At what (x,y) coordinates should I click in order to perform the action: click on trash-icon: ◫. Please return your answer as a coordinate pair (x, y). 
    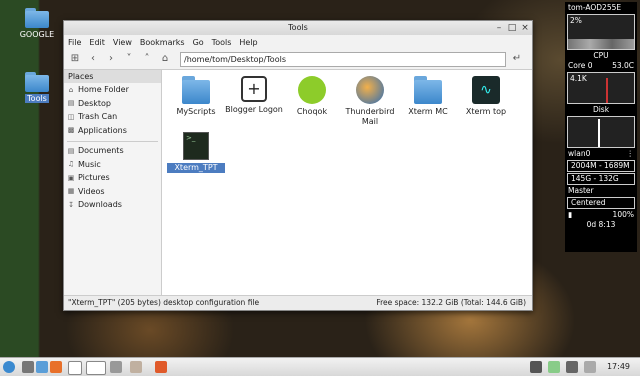
    Looking at the image, I should click on (71, 116).